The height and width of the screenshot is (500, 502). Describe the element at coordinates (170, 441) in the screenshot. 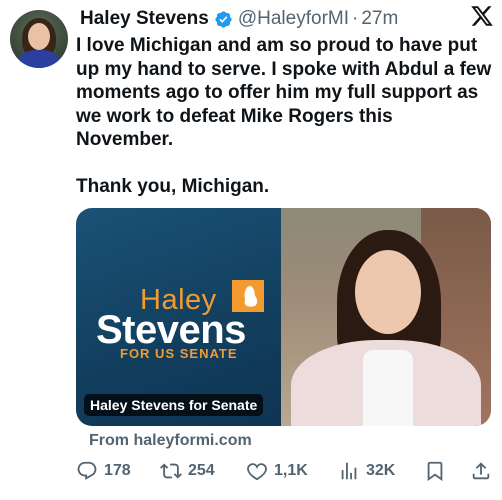

I see `card-source-link: From haleyformi.com` at that location.